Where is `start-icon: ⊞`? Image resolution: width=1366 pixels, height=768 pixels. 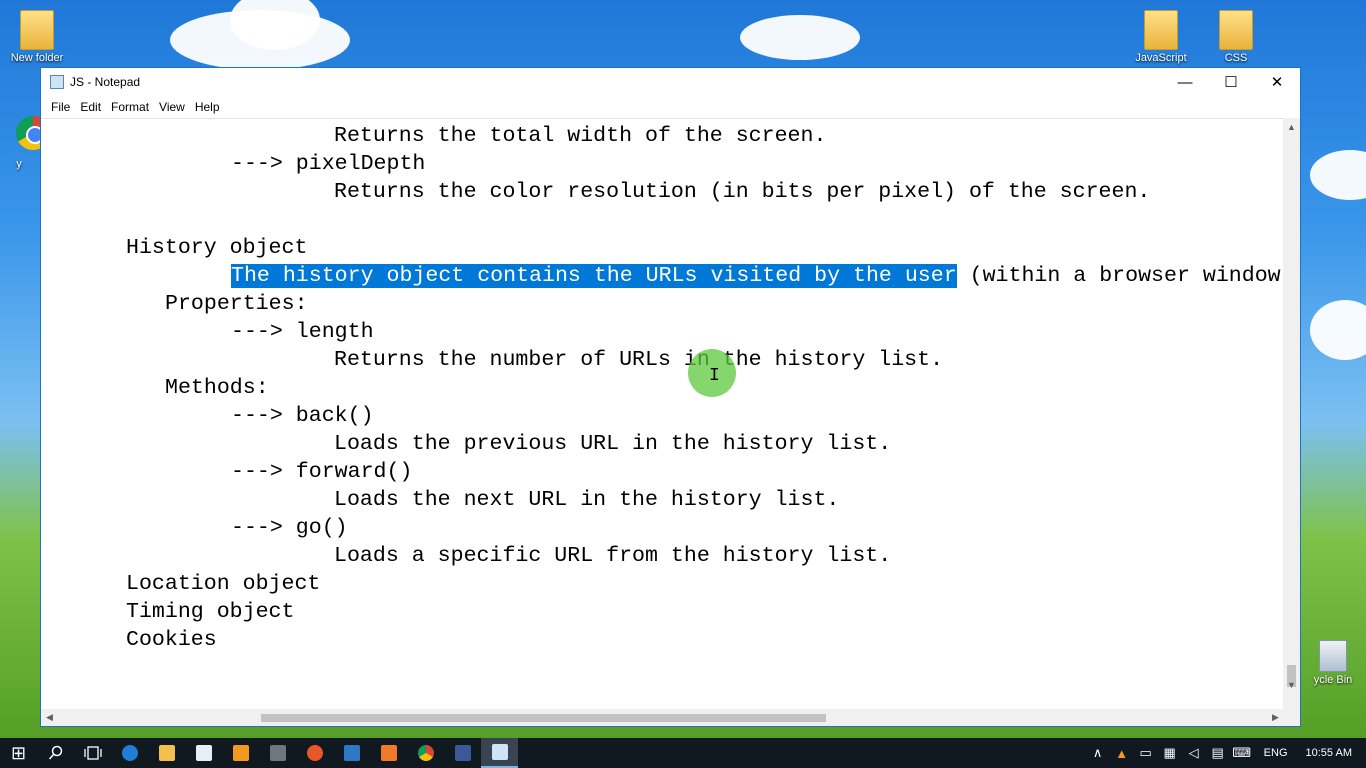 start-icon: ⊞ is located at coordinates (18, 753).